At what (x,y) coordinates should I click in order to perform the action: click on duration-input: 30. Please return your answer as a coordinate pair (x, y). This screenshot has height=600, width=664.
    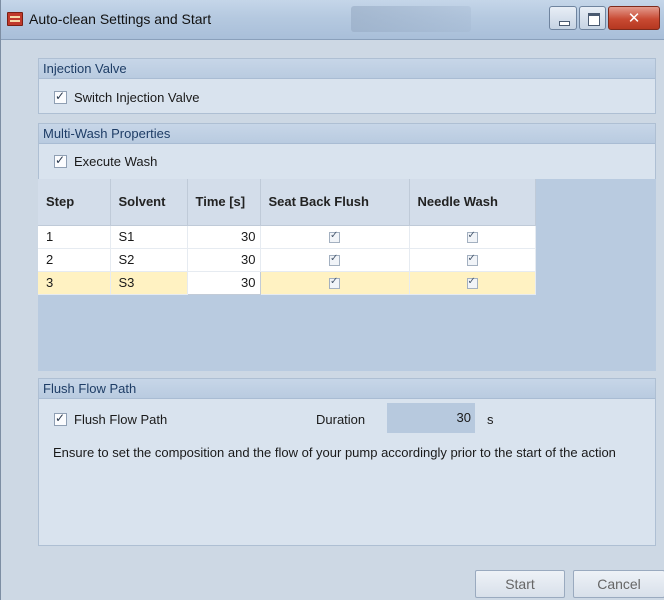
    Looking at the image, I should click on (431, 418).